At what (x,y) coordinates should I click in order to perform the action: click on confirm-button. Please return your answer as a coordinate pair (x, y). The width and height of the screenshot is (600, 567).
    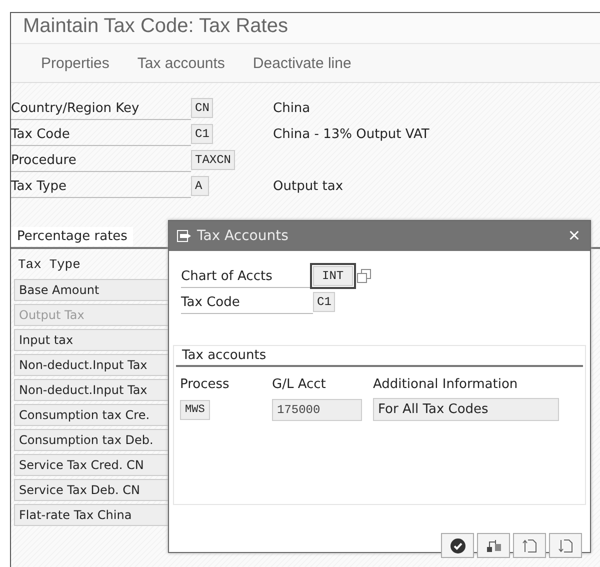
    Looking at the image, I should click on (457, 545).